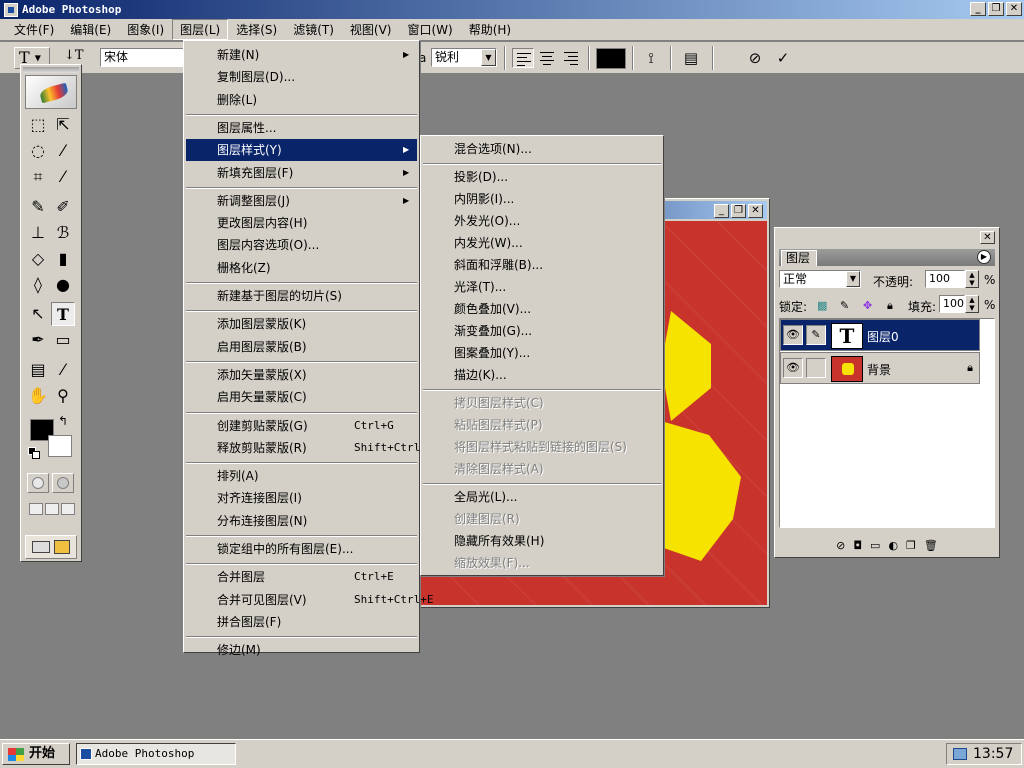 This screenshot has width=1024, height=768. Describe the element at coordinates (38, 340) in the screenshot. I see `pen-tool-icon: ✒` at that location.